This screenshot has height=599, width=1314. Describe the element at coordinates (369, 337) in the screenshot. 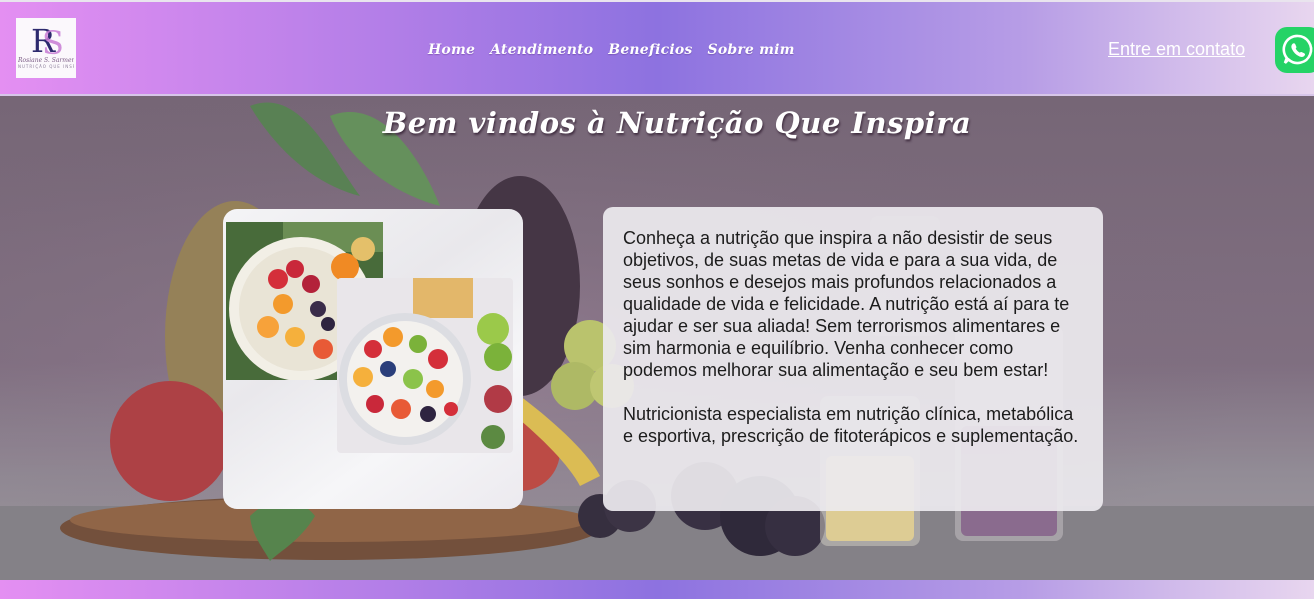

I see `fruit-bowl-photos` at that location.